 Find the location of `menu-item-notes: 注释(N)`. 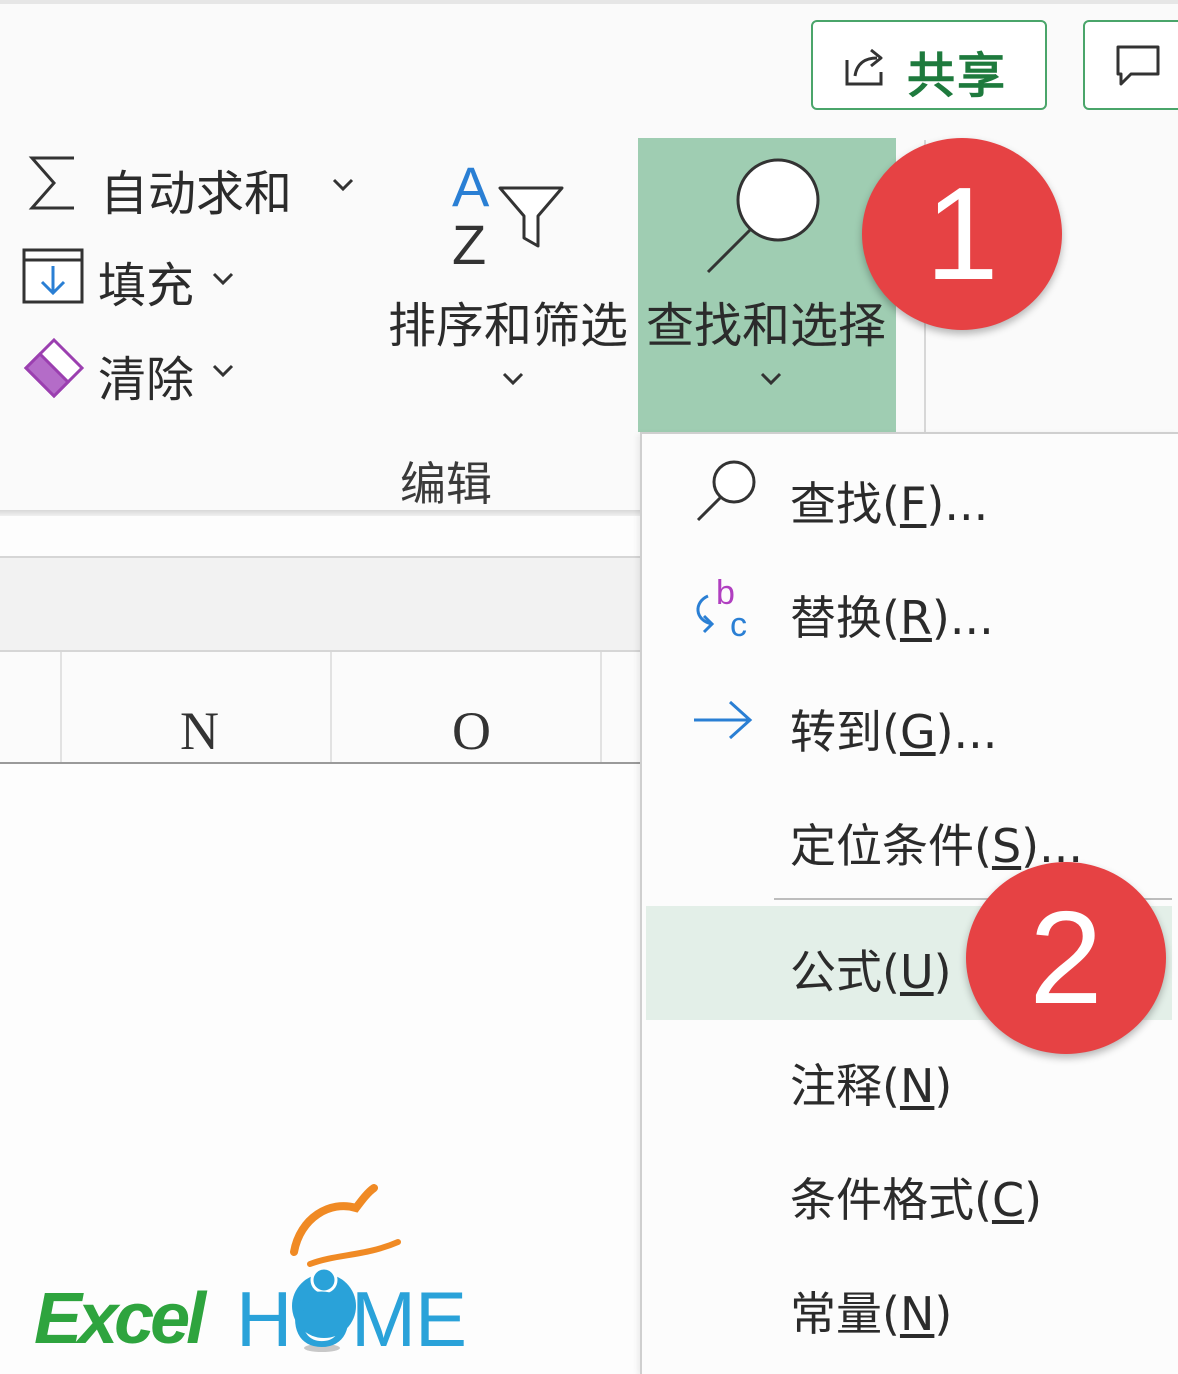

menu-item-notes: 注释(N) is located at coordinates (909, 1079).